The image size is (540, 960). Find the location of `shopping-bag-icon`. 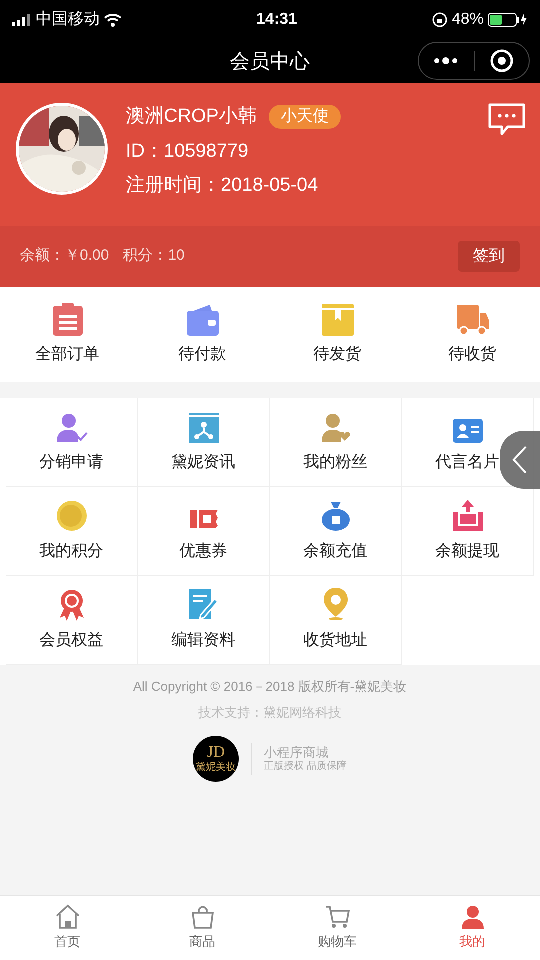

shopping-bag-icon is located at coordinates (203, 917).